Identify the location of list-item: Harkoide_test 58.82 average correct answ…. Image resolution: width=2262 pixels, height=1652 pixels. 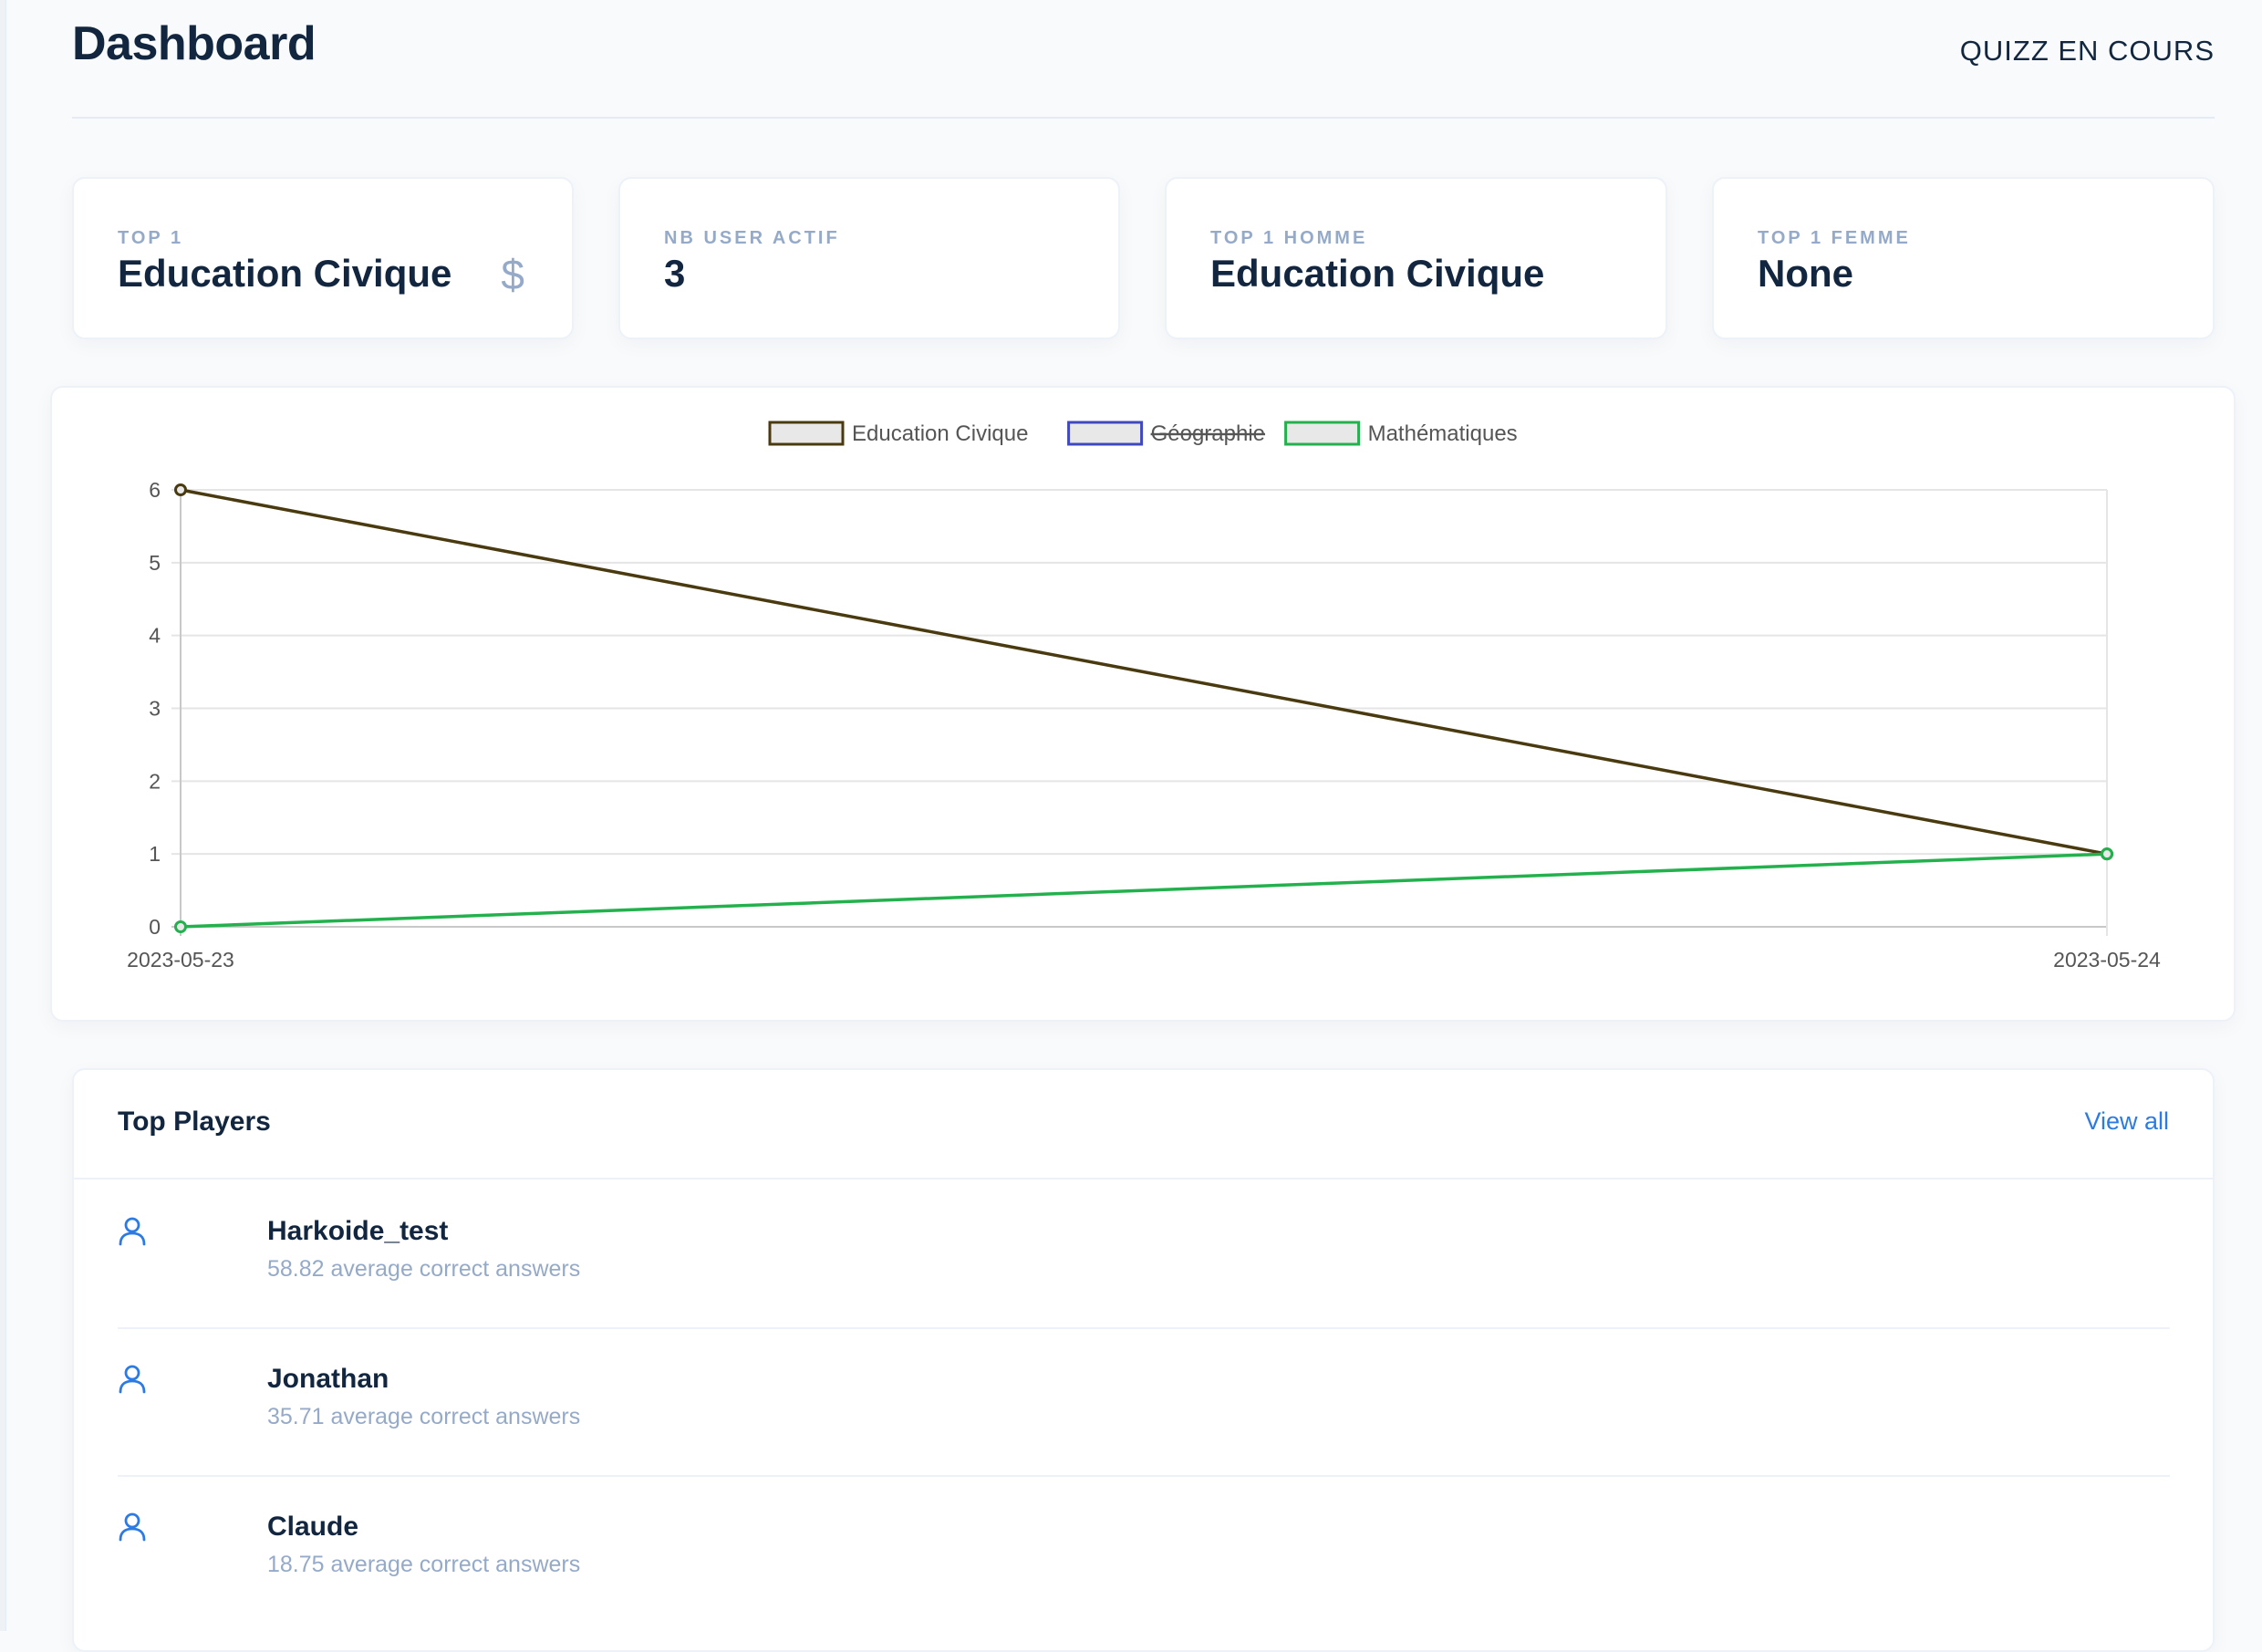
(1144, 1254).